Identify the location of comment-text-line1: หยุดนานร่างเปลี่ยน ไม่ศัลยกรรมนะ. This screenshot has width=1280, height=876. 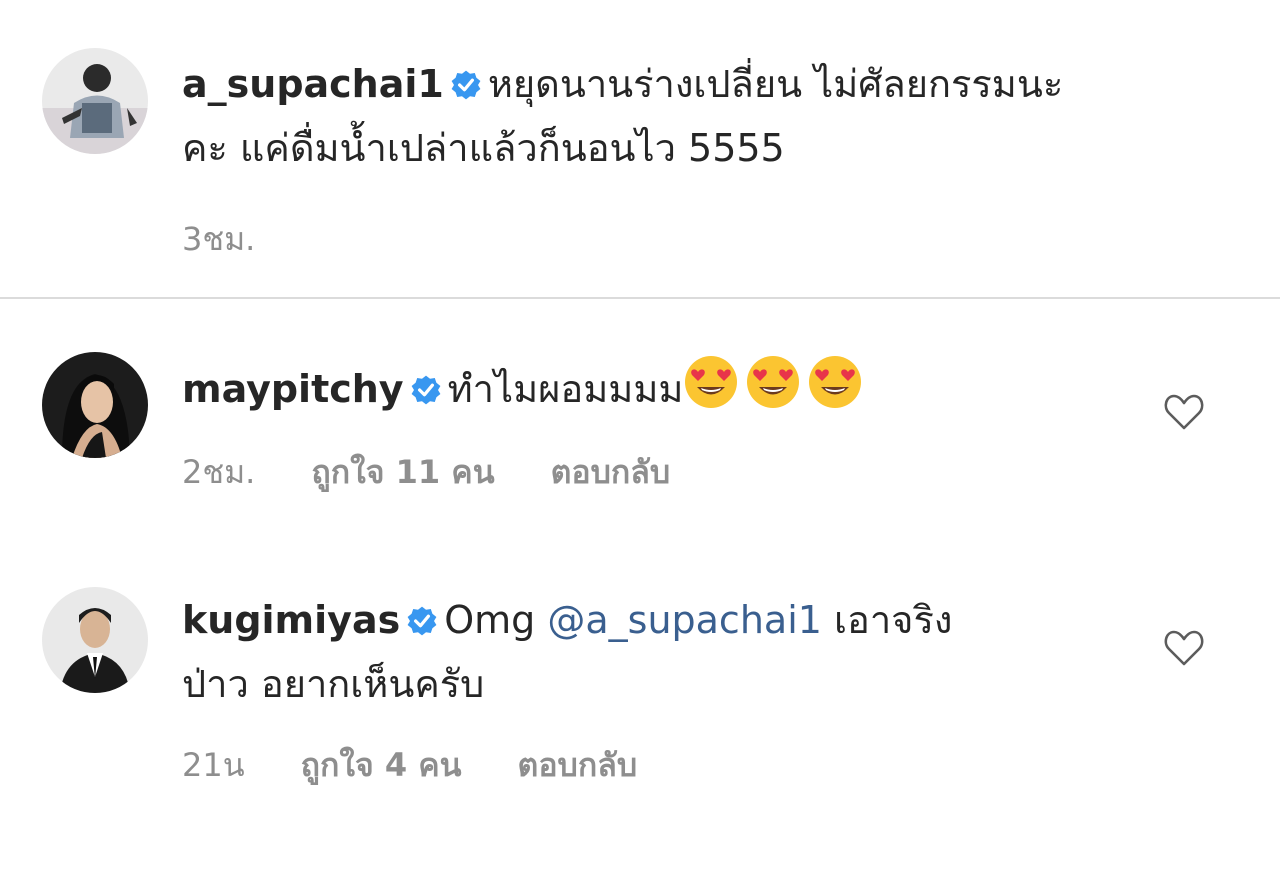
(775, 84).